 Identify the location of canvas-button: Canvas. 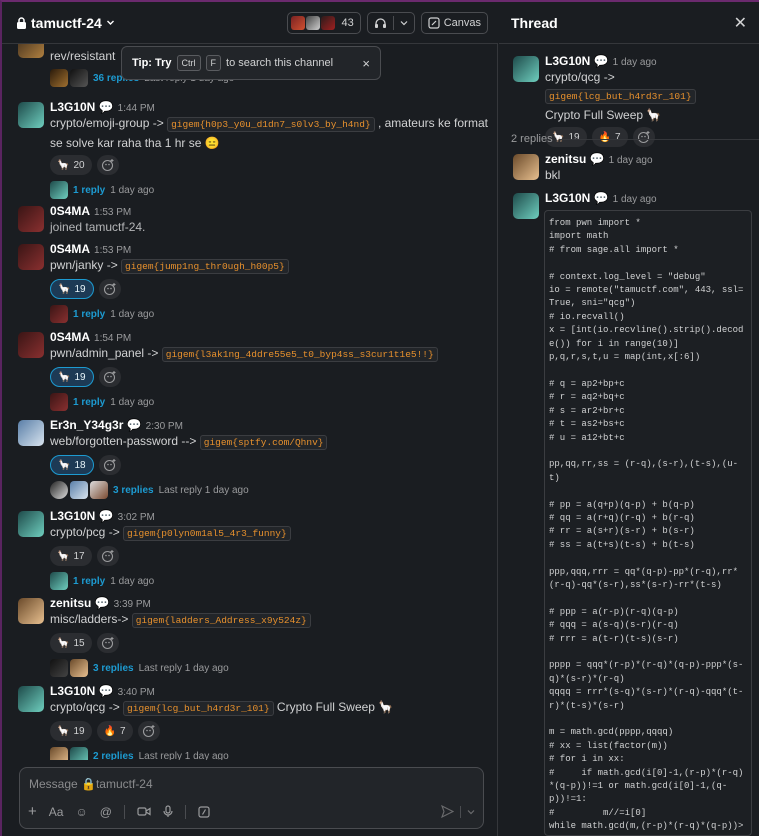
(454, 22).